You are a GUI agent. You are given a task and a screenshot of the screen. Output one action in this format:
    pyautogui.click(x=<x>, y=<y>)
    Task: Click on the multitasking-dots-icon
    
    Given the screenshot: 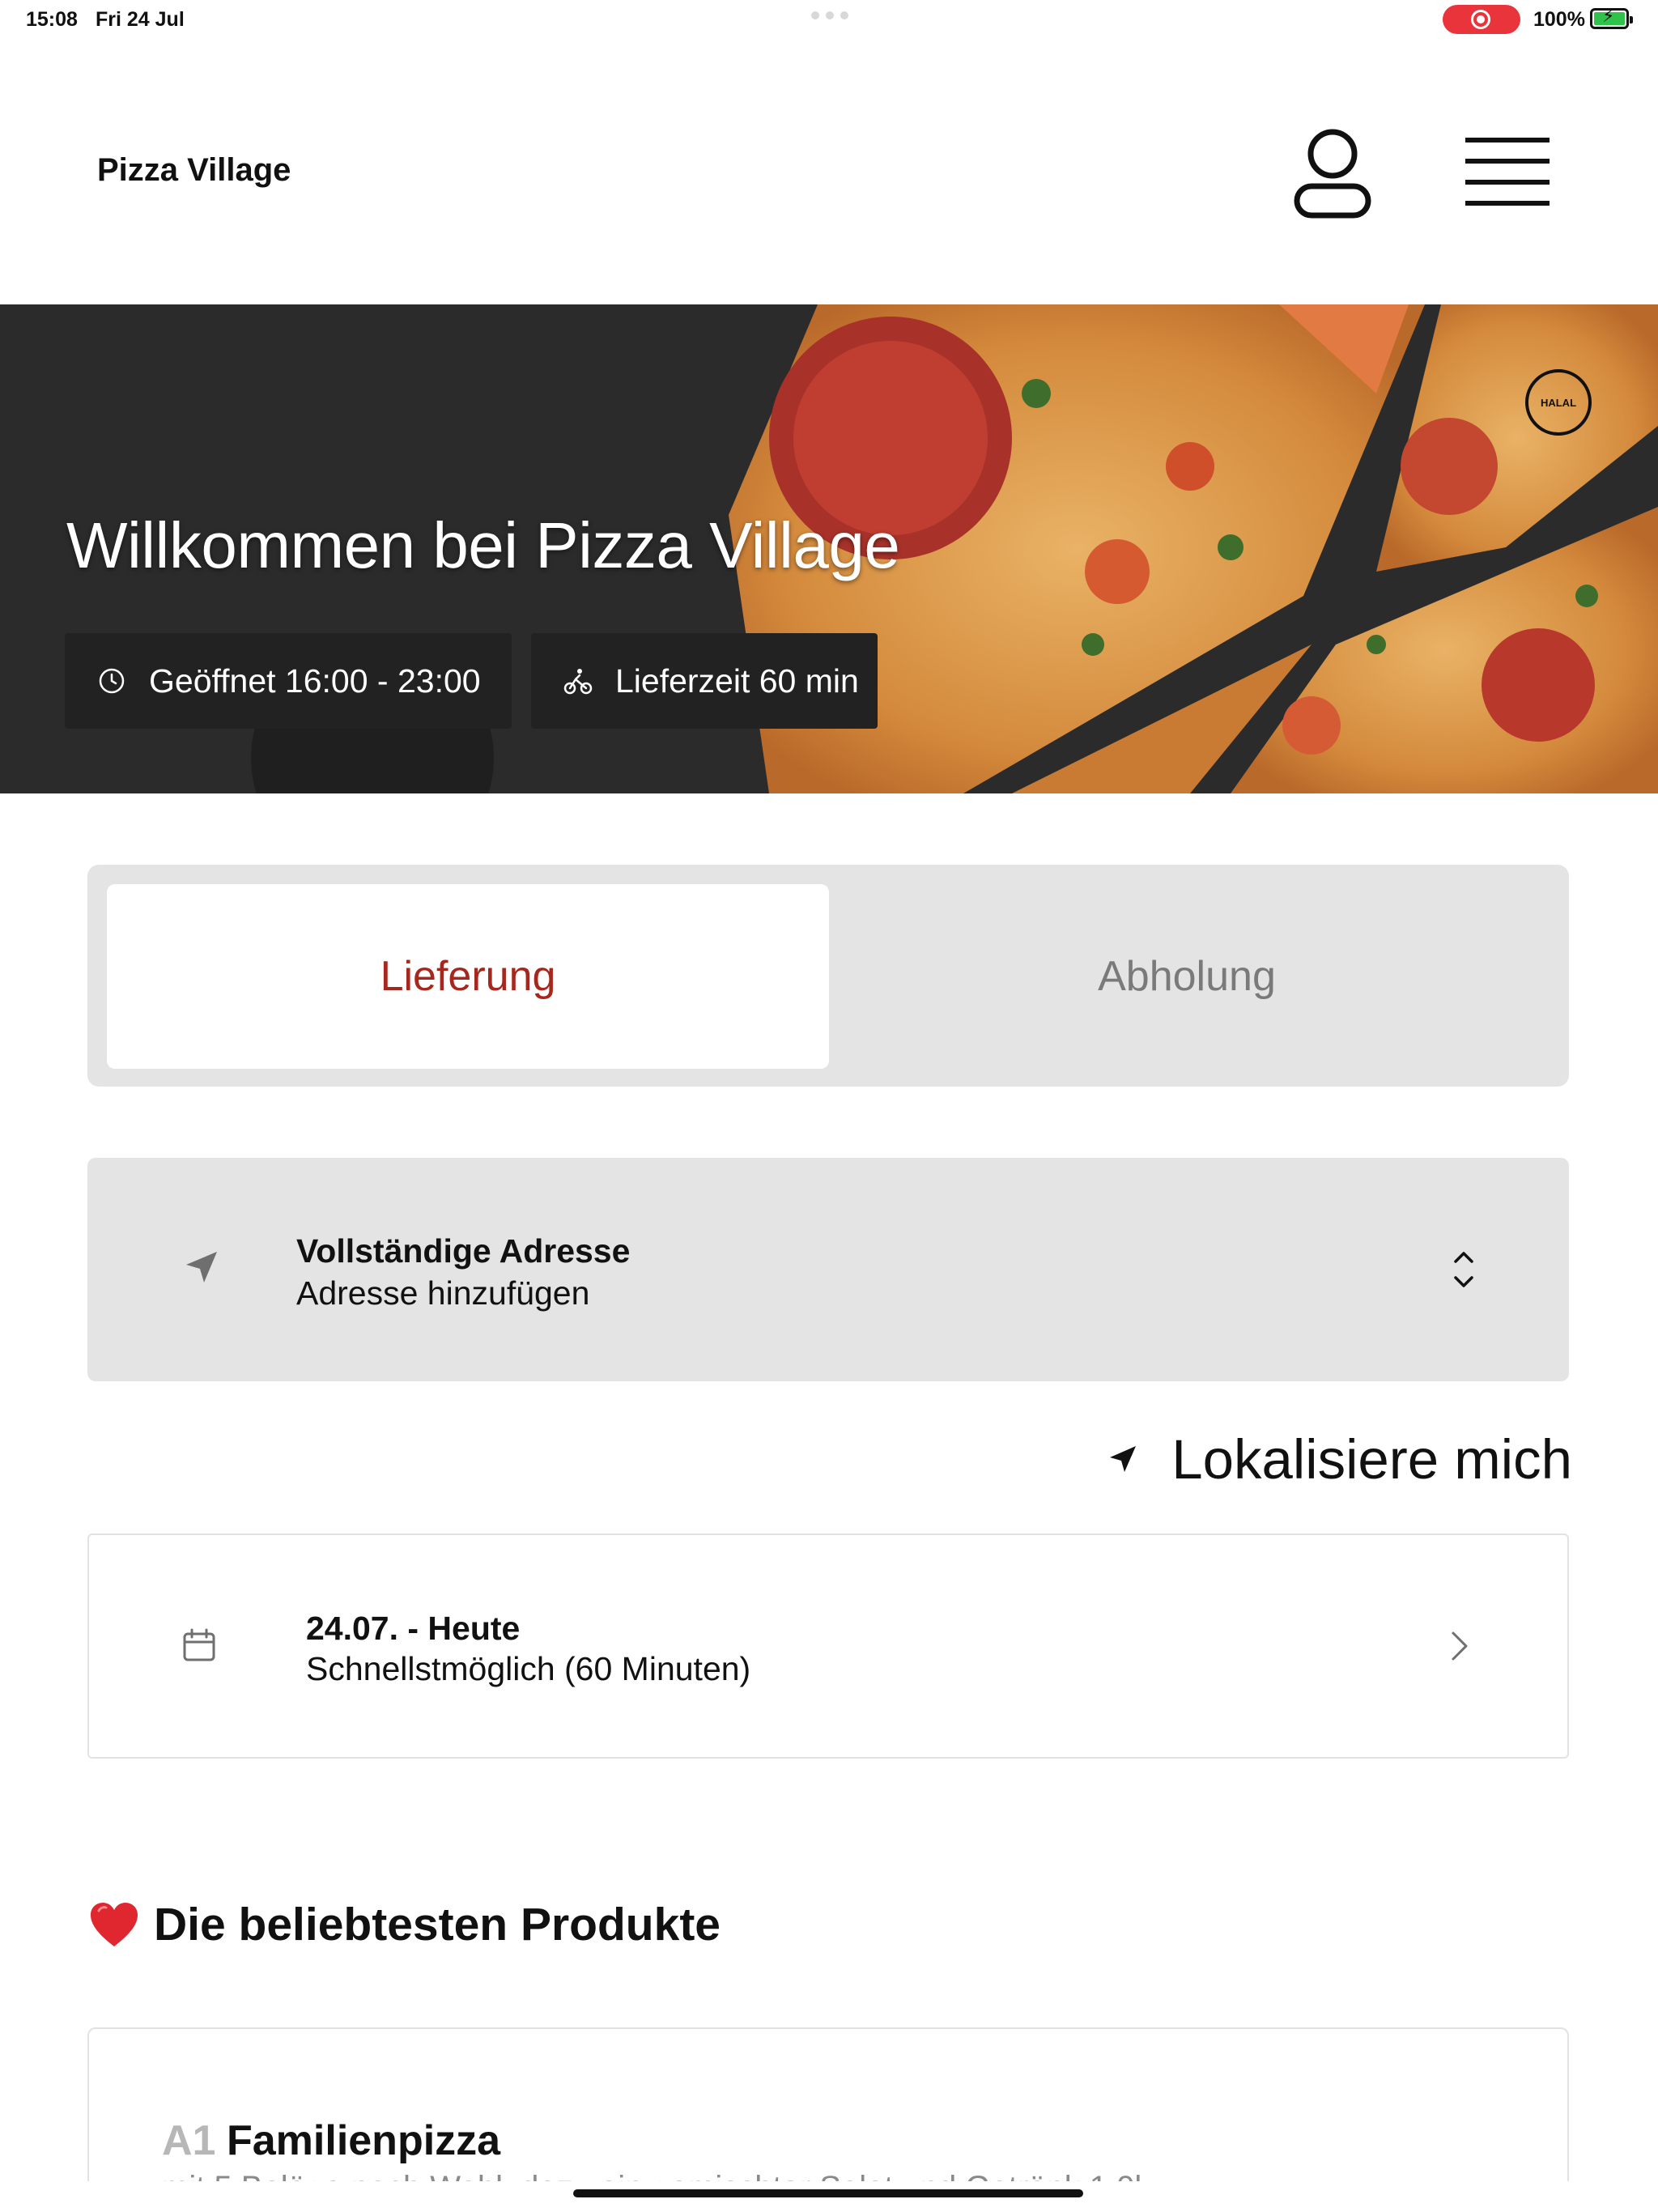 What is the action you would take?
    pyautogui.click(x=829, y=15)
    